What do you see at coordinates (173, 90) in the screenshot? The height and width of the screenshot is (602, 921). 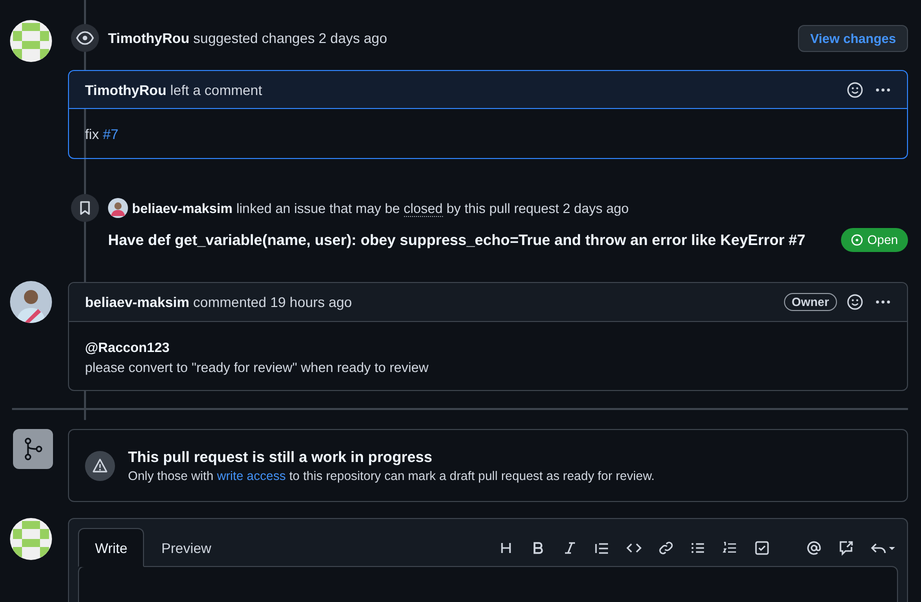 I see `comment-header: TimothyRou left a comment` at bounding box center [173, 90].